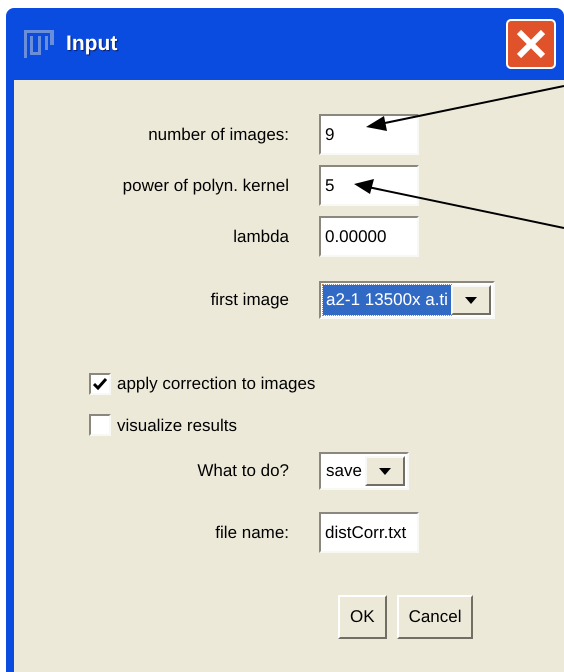 The height and width of the screenshot is (672, 564). Describe the element at coordinates (369, 185) in the screenshot. I see `input-field: 5` at that location.